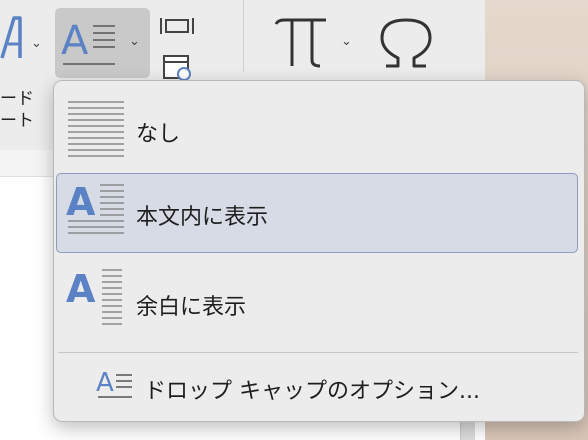 The width and height of the screenshot is (588, 440). I want to click on dropcap-none-icon, so click(96, 129).